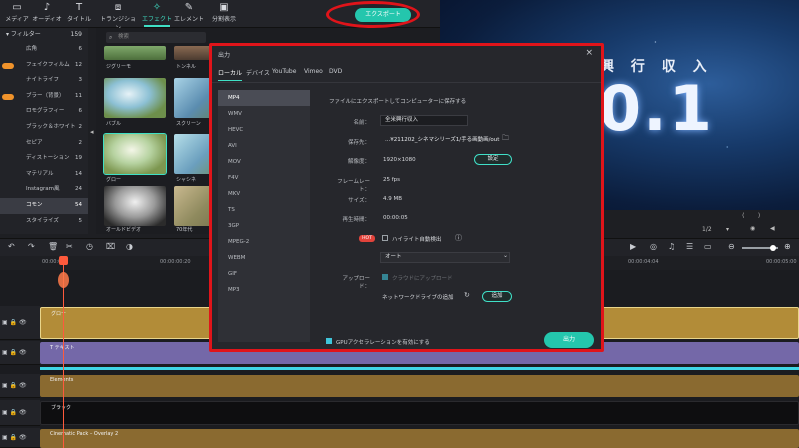 The width and height of the screenshot is (799, 448). What do you see at coordinates (189, 7) in the screenshot?
I see `element-icon: ✎` at bounding box center [189, 7].